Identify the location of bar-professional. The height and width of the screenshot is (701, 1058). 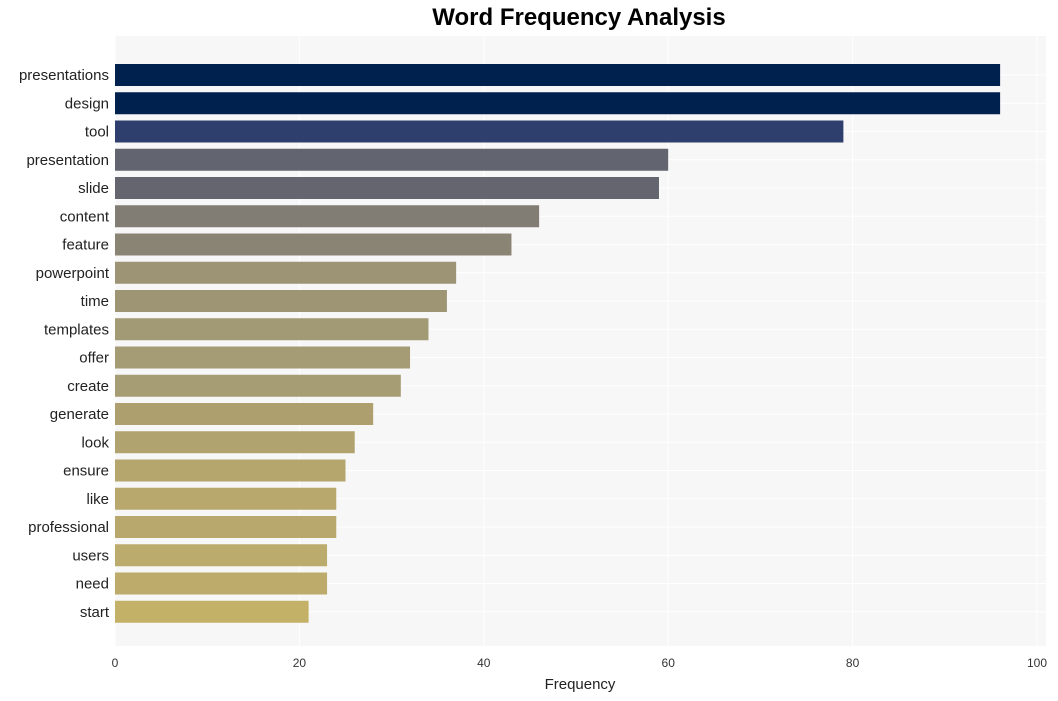
(226, 527).